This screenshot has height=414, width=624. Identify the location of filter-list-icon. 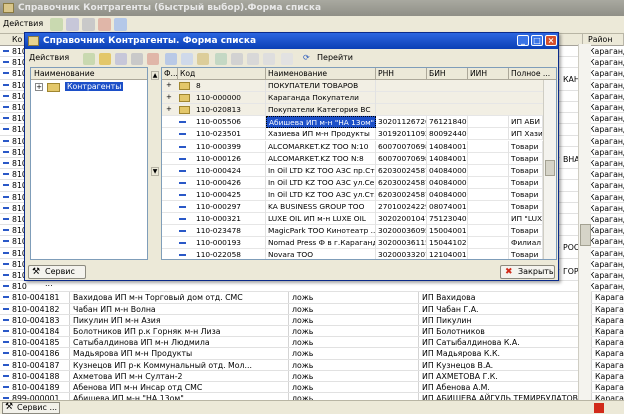
(237, 59).